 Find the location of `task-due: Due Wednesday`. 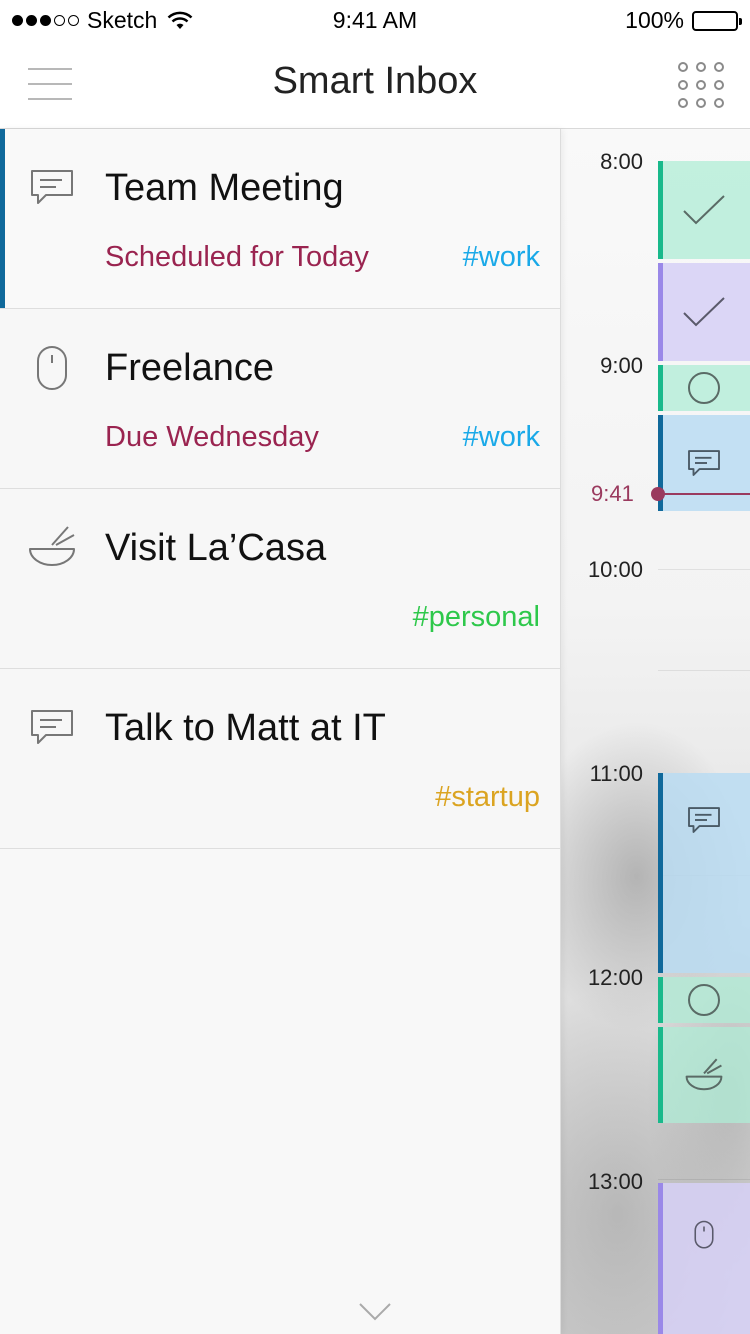

task-due: Due Wednesday is located at coordinates (212, 437).